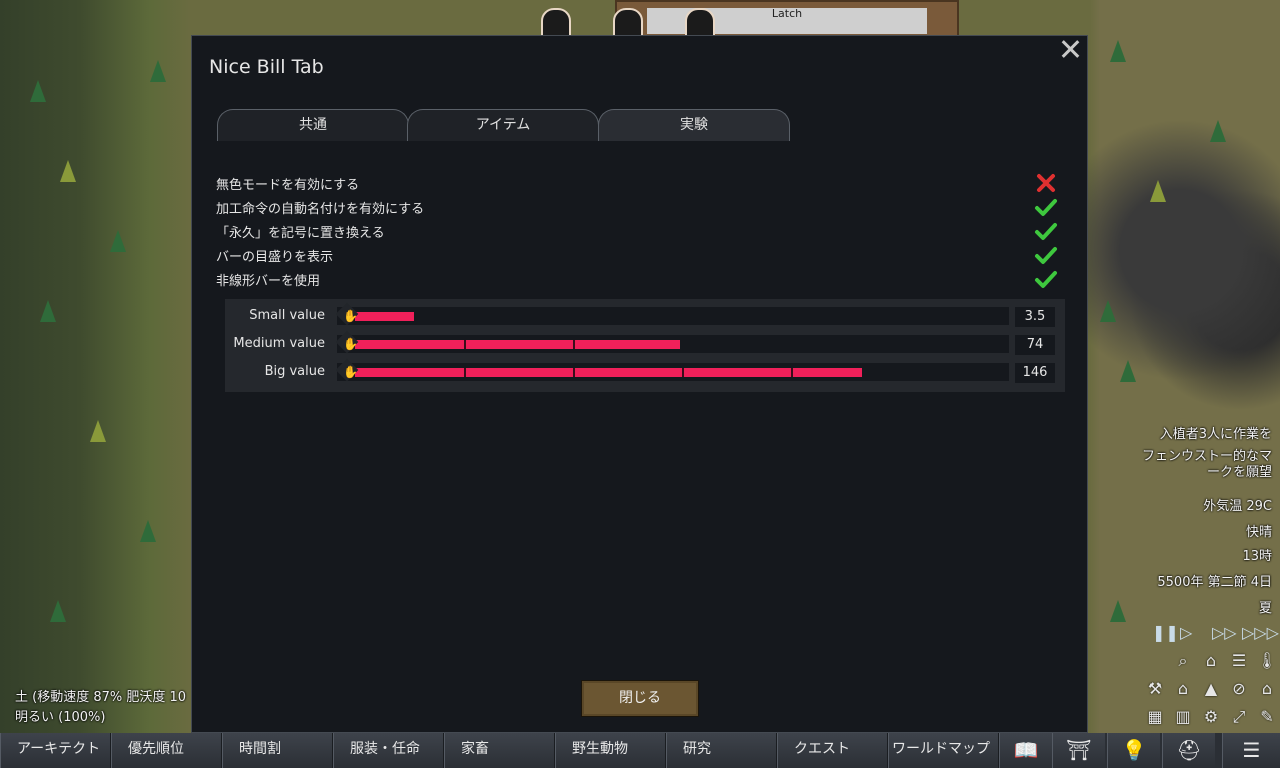  What do you see at coordinates (832, 750) in the screenshot?
I see `tab-quests: クエスト` at bounding box center [832, 750].